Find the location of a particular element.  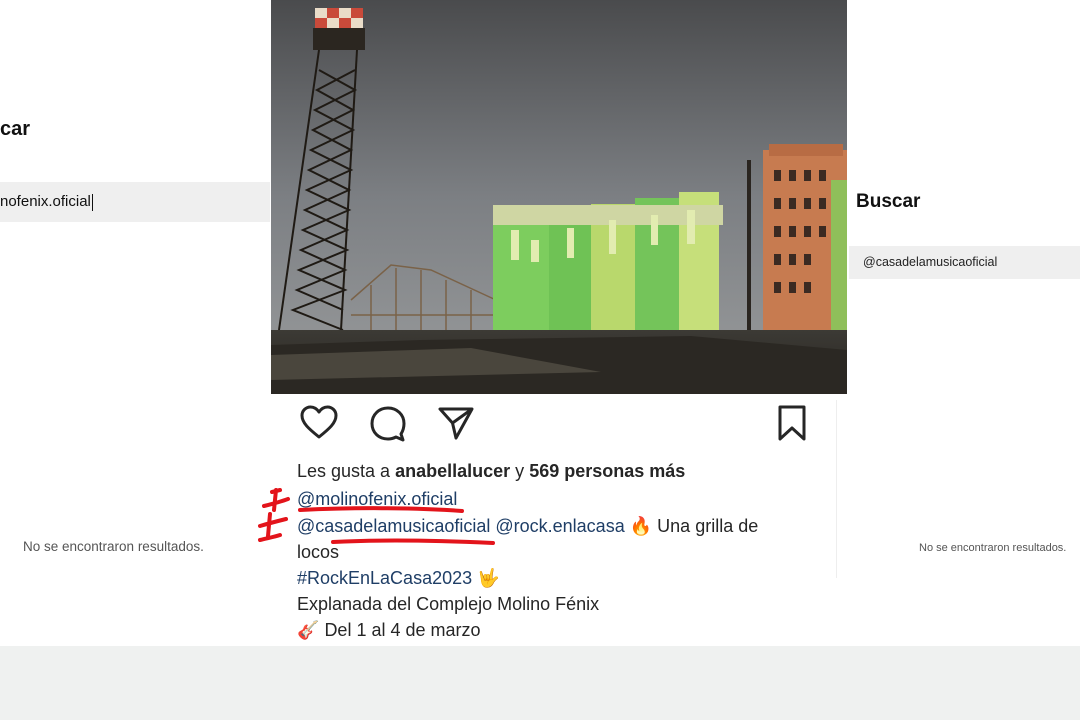

right-search-input: @casadelamusicaoficial is located at coordinates (964, 262).